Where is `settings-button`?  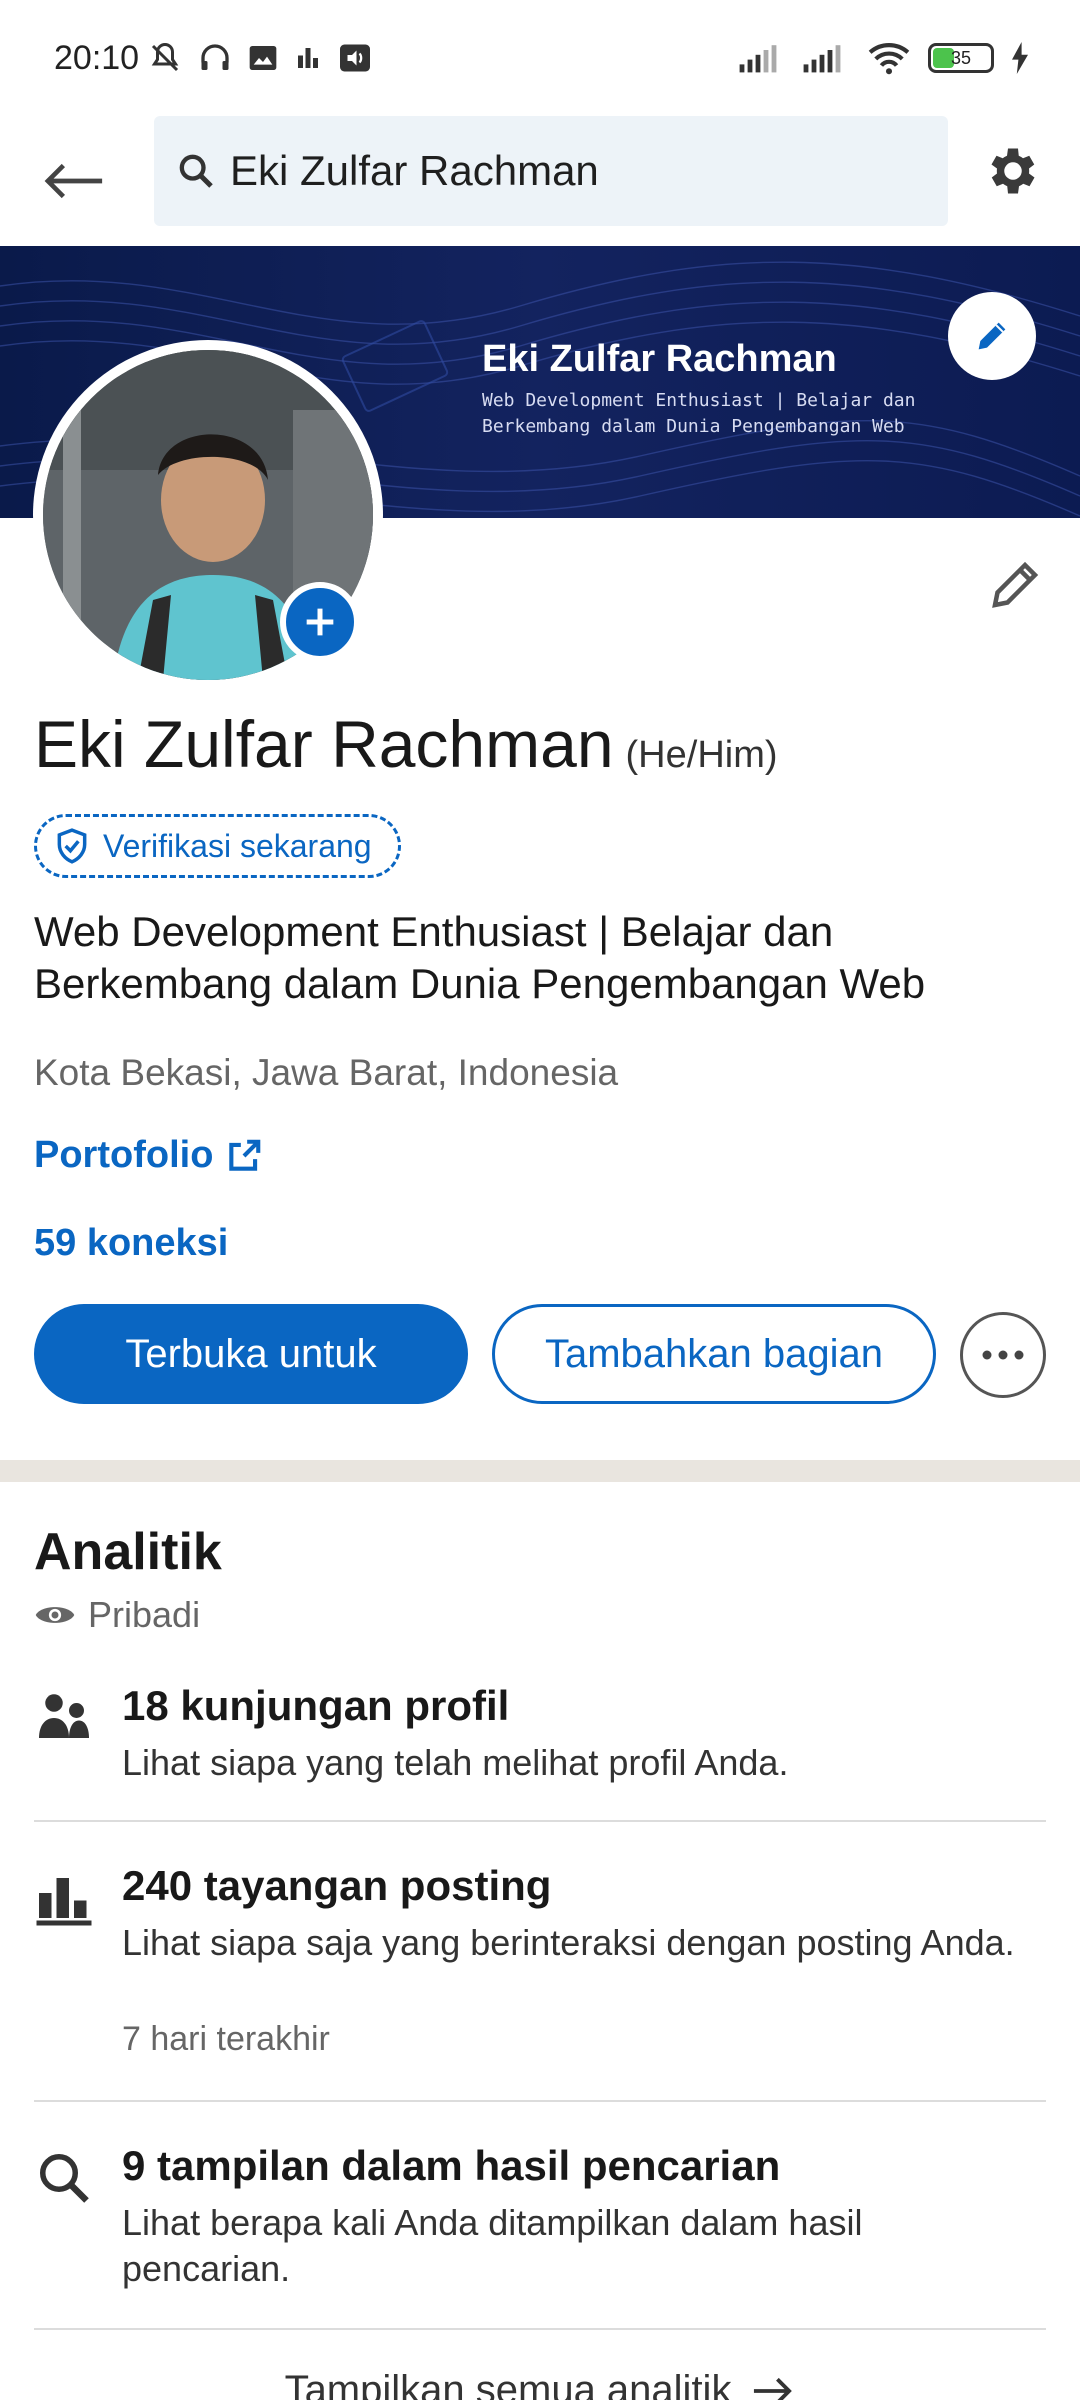 settings-button is located at coordinates (1013, 171).